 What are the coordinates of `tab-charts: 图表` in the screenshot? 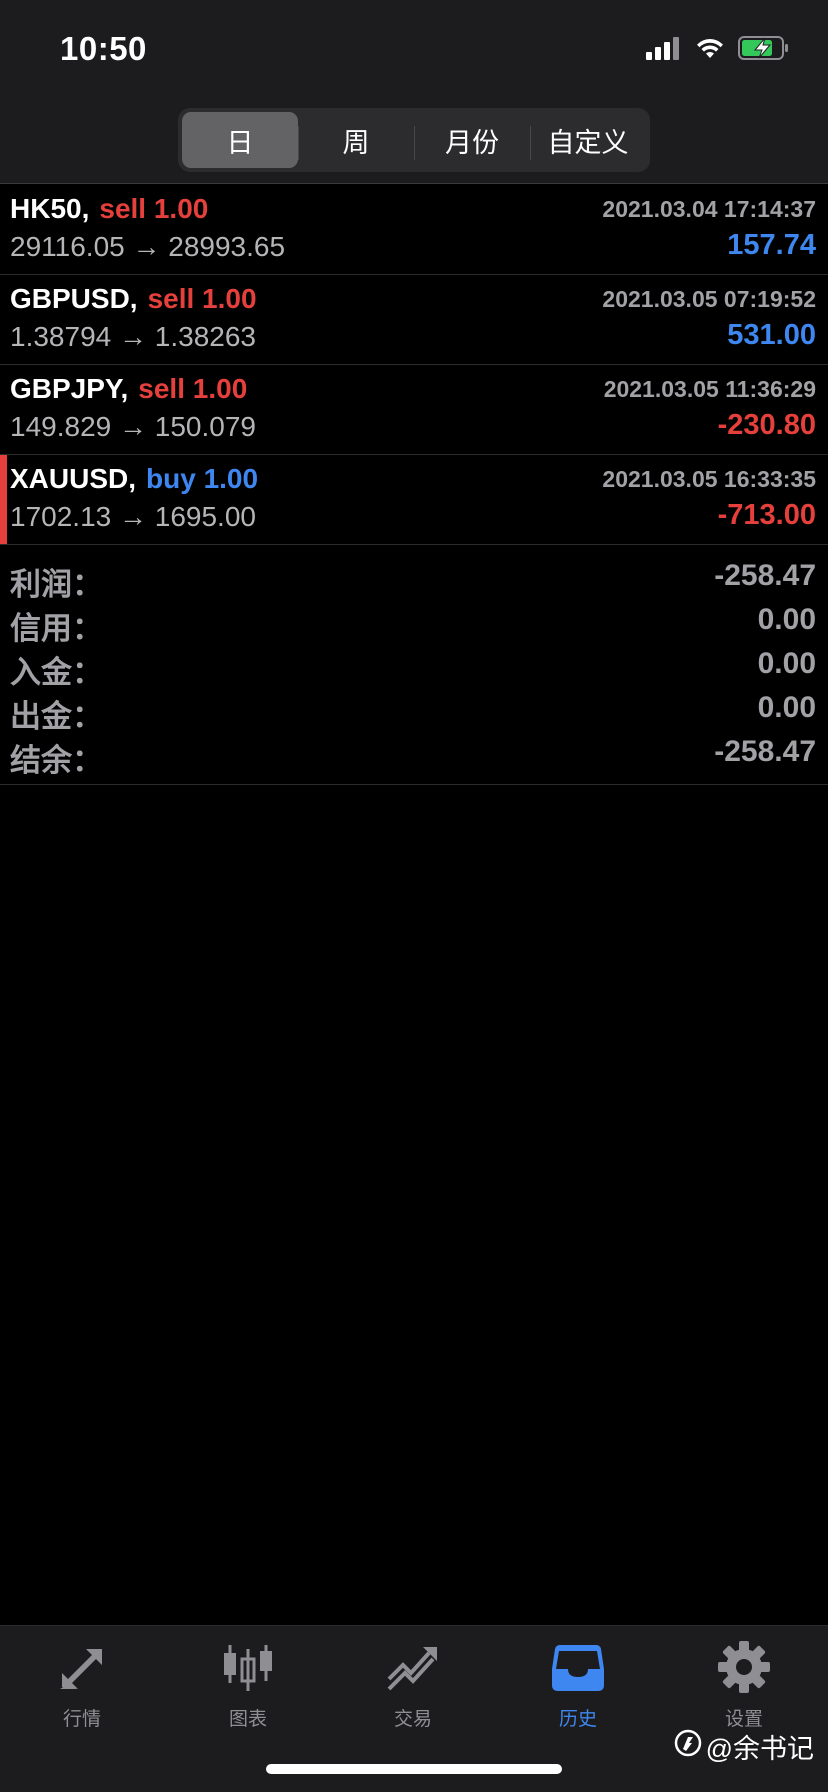 It's located at (248, 1684).